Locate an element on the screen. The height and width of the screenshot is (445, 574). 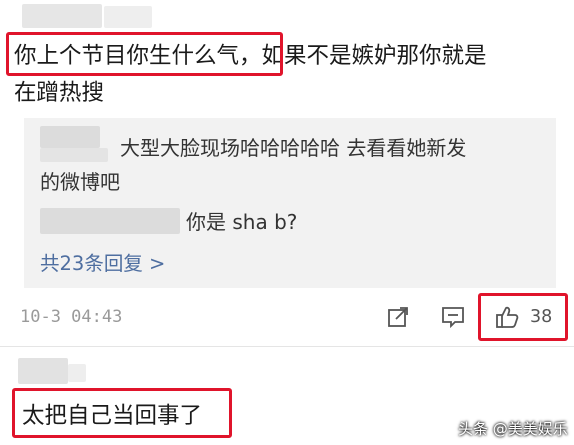
comment-divider is located at coordinates (287, 346).